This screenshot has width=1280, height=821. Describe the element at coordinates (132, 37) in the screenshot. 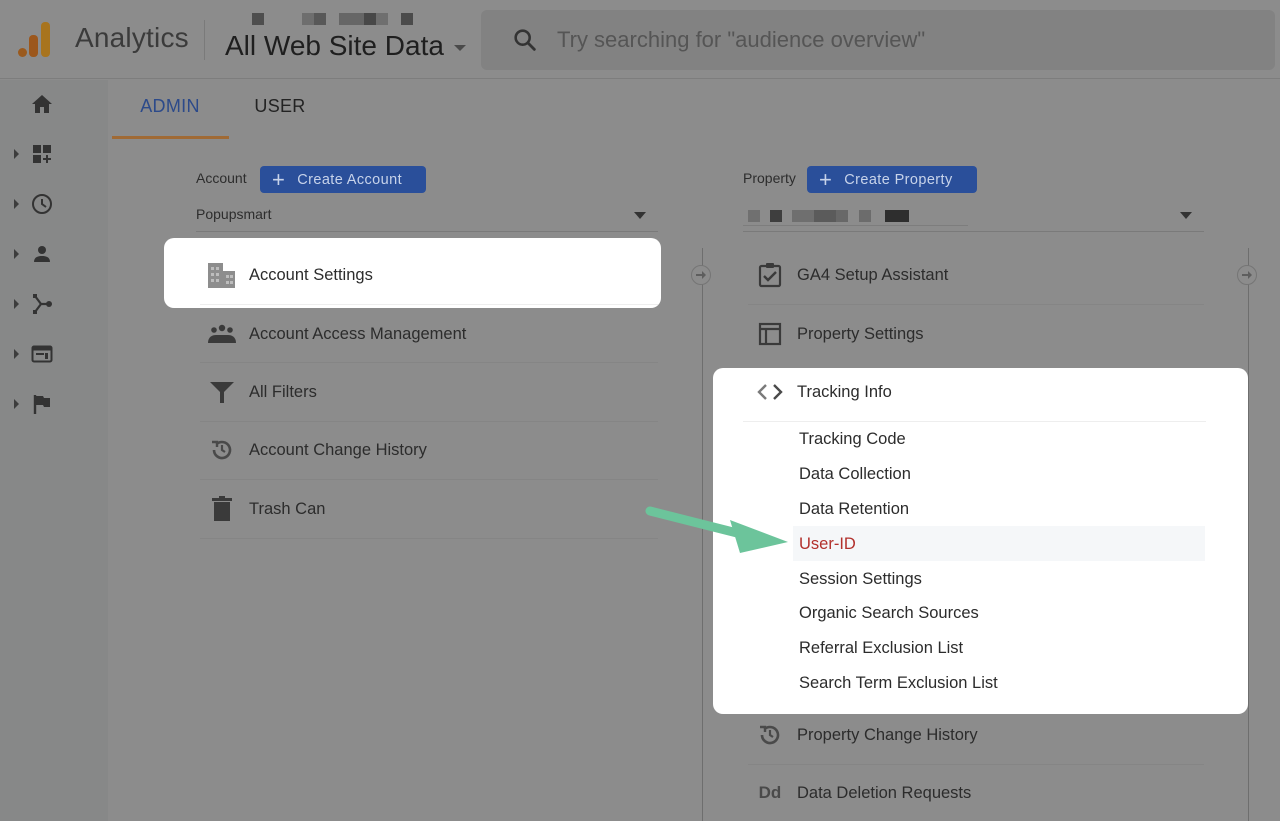

I see `app-name: Analytics` at that location.